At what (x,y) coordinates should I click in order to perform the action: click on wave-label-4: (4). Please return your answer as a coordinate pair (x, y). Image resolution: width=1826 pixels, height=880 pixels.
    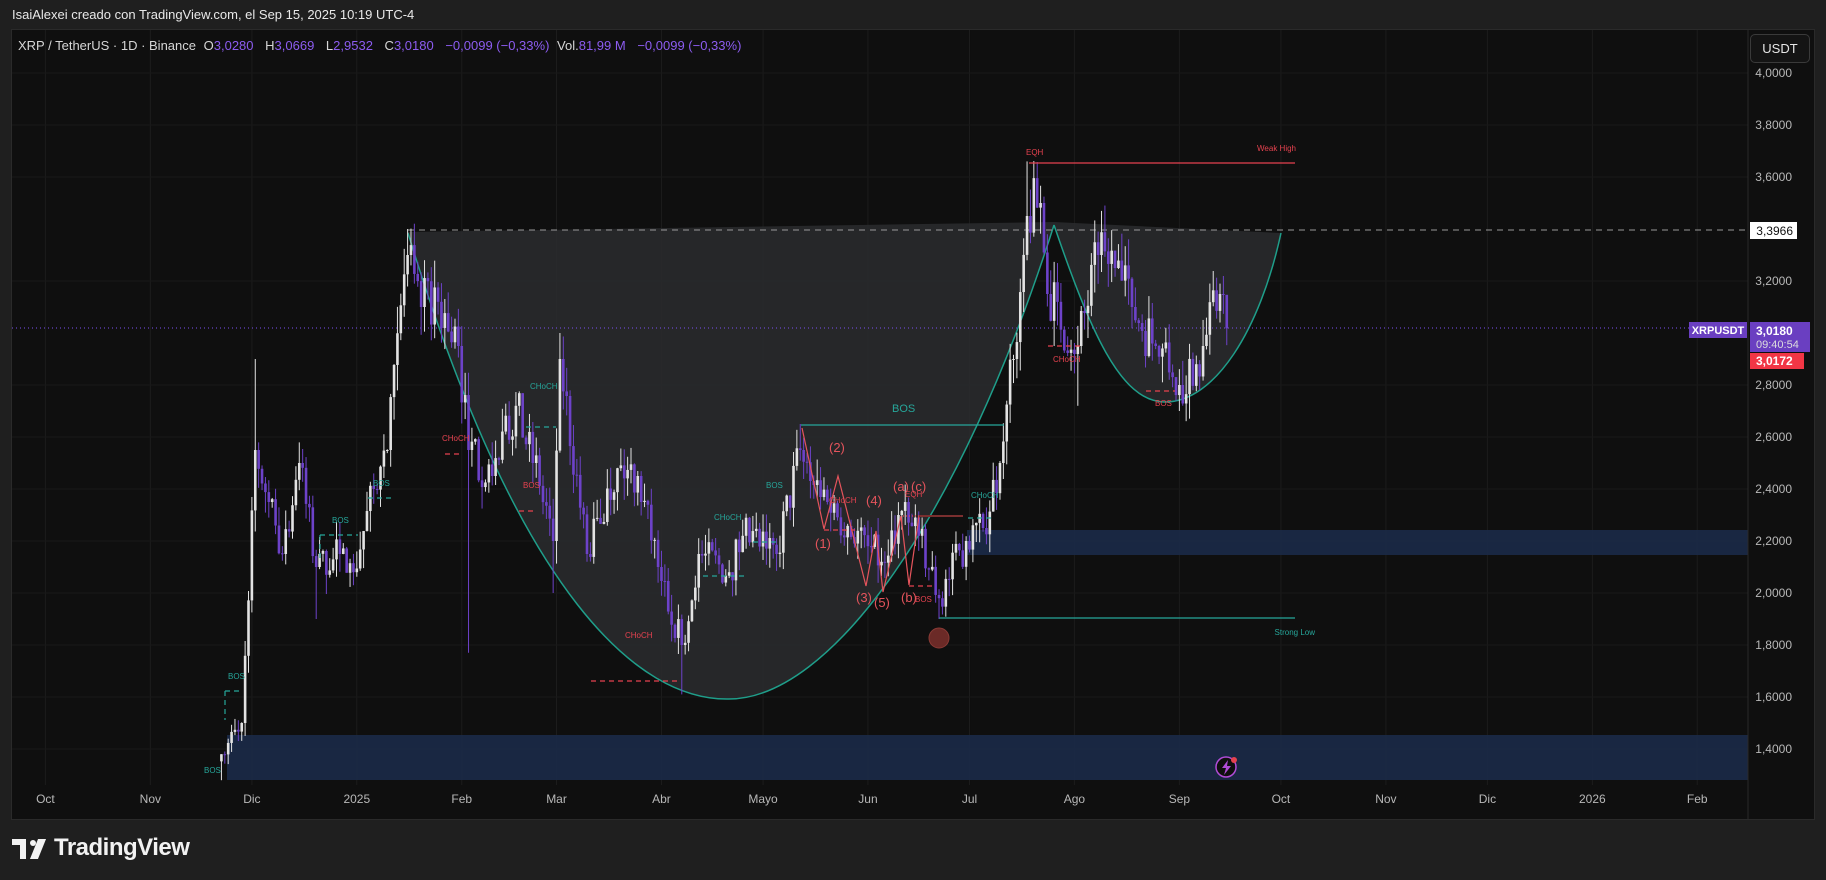
    Looking at the image, I should click on (874, 500).